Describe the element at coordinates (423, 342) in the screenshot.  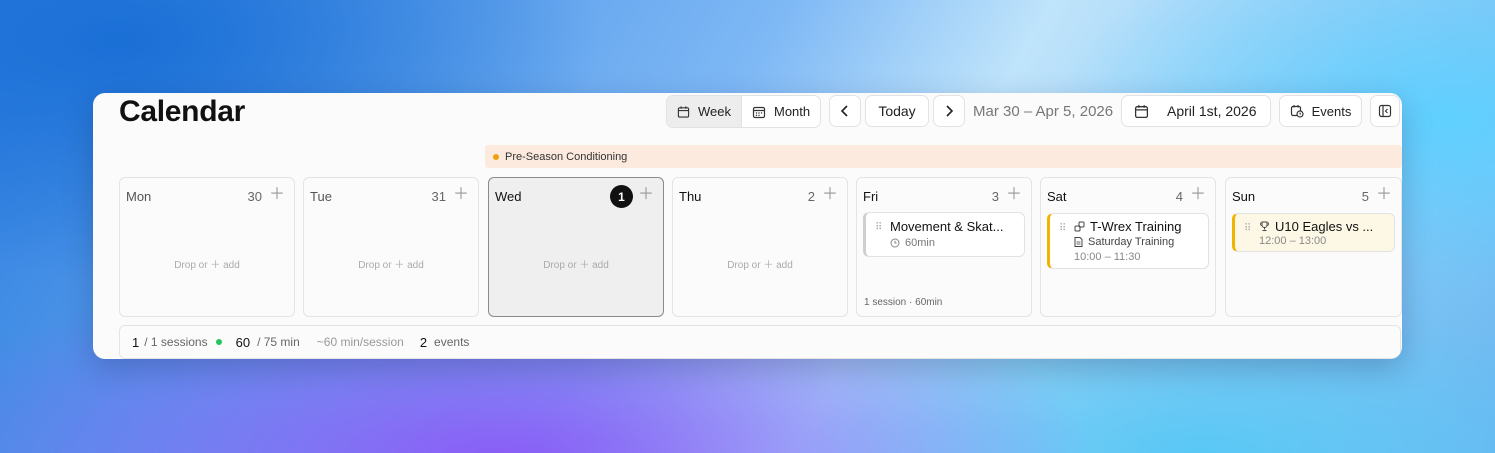
I see `events-count: 2` at that location.